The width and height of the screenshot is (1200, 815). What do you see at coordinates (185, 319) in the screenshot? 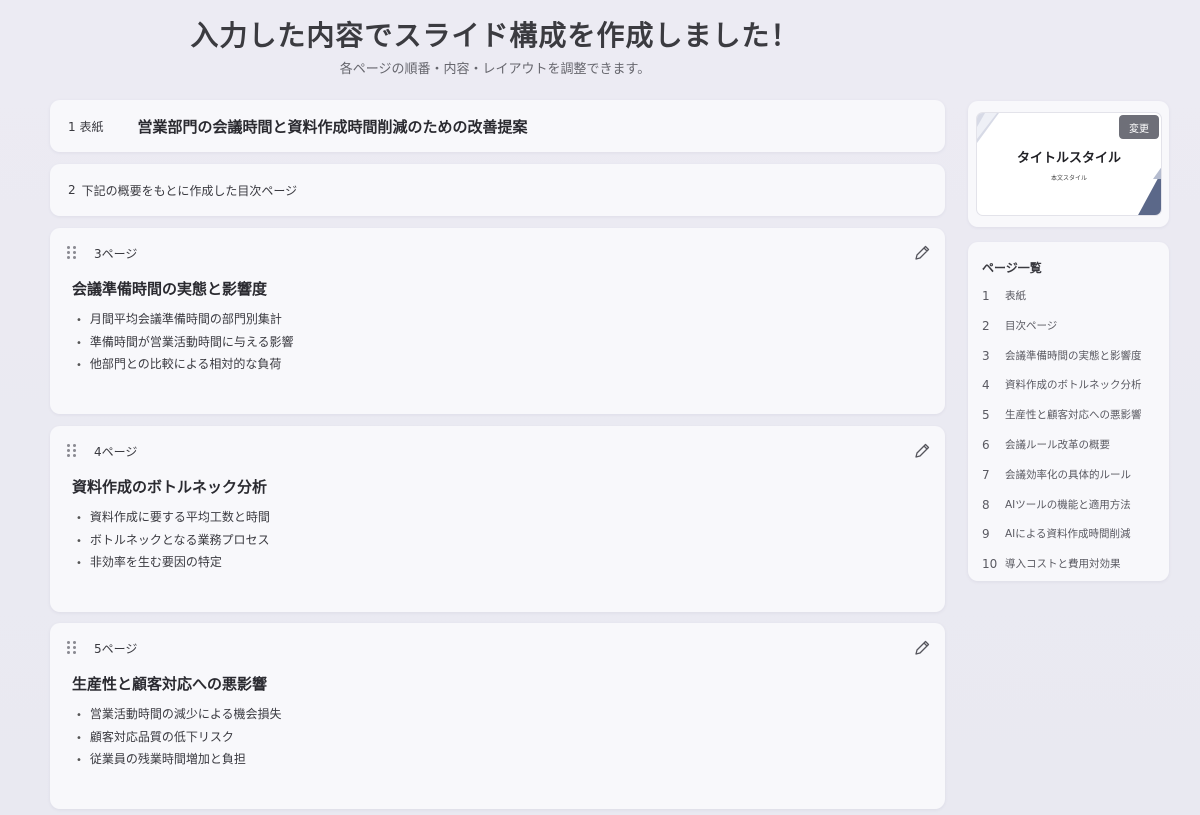
I see `bullet-item: 月間平均会議準備時間の部門別集計` at bounding box center [185, 319].